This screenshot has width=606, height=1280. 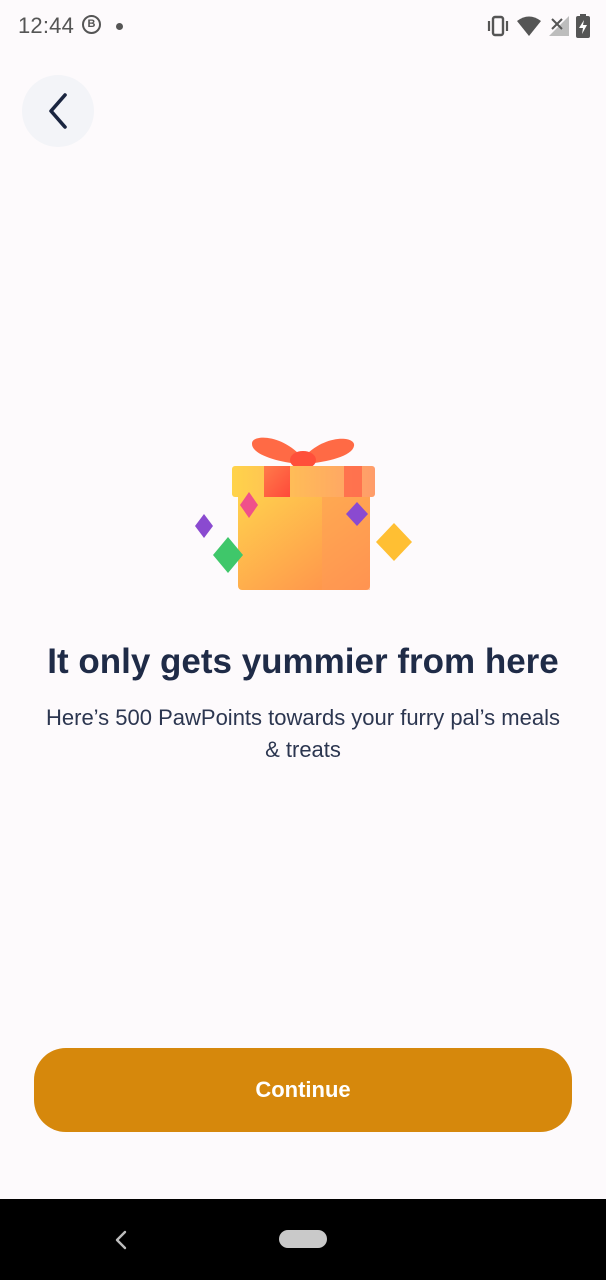 I want to click on chevron-left-icon, so click(x=58, y=111).